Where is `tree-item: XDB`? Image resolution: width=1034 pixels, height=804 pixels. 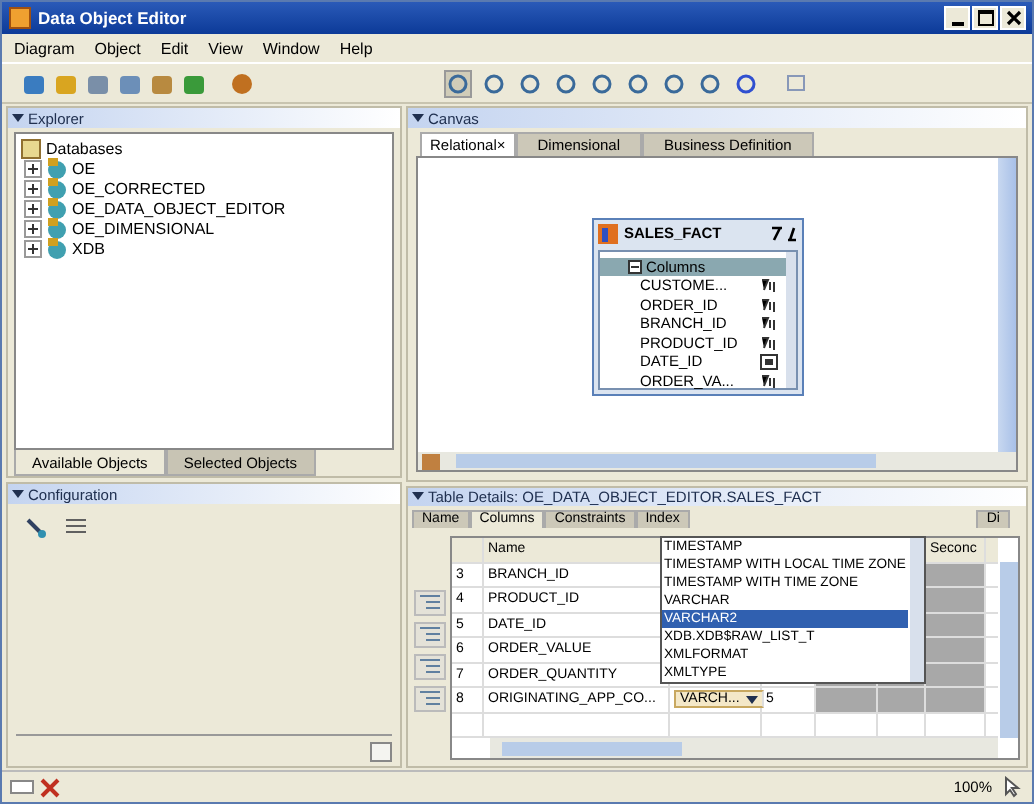
tree-item: XDB is located at coordinates (88, 248).